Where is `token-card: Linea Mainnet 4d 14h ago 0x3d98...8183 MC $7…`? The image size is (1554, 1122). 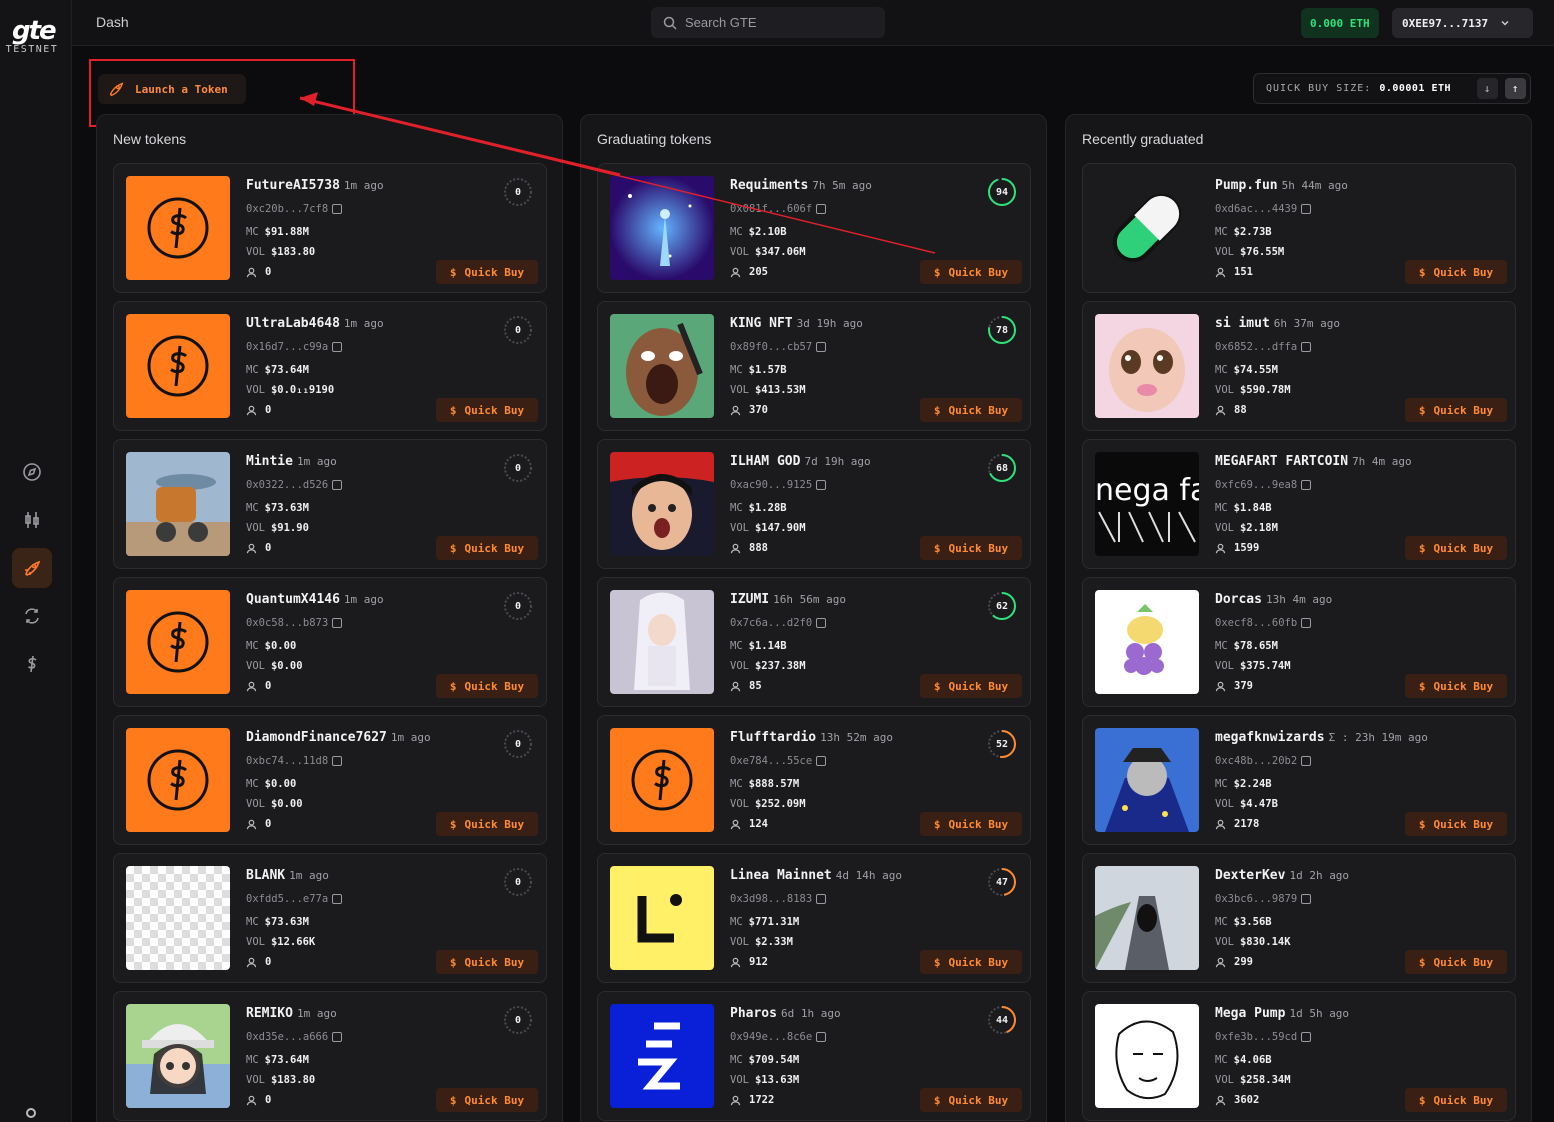 token-card: Linea Mainnet 4d 14h ago 0x3d98...8183 MC $7… is located at coordinates (814, 918).